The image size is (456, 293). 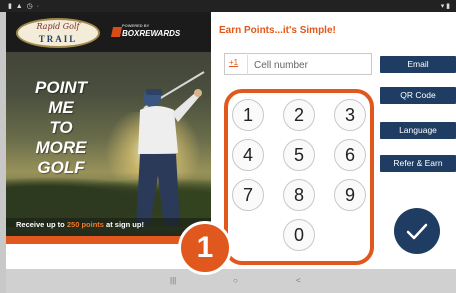 What do you see at coordinates (41, 224) in the screenshot?
I see `signup-text-start: Receive up to` at bounding box center [41, 224].